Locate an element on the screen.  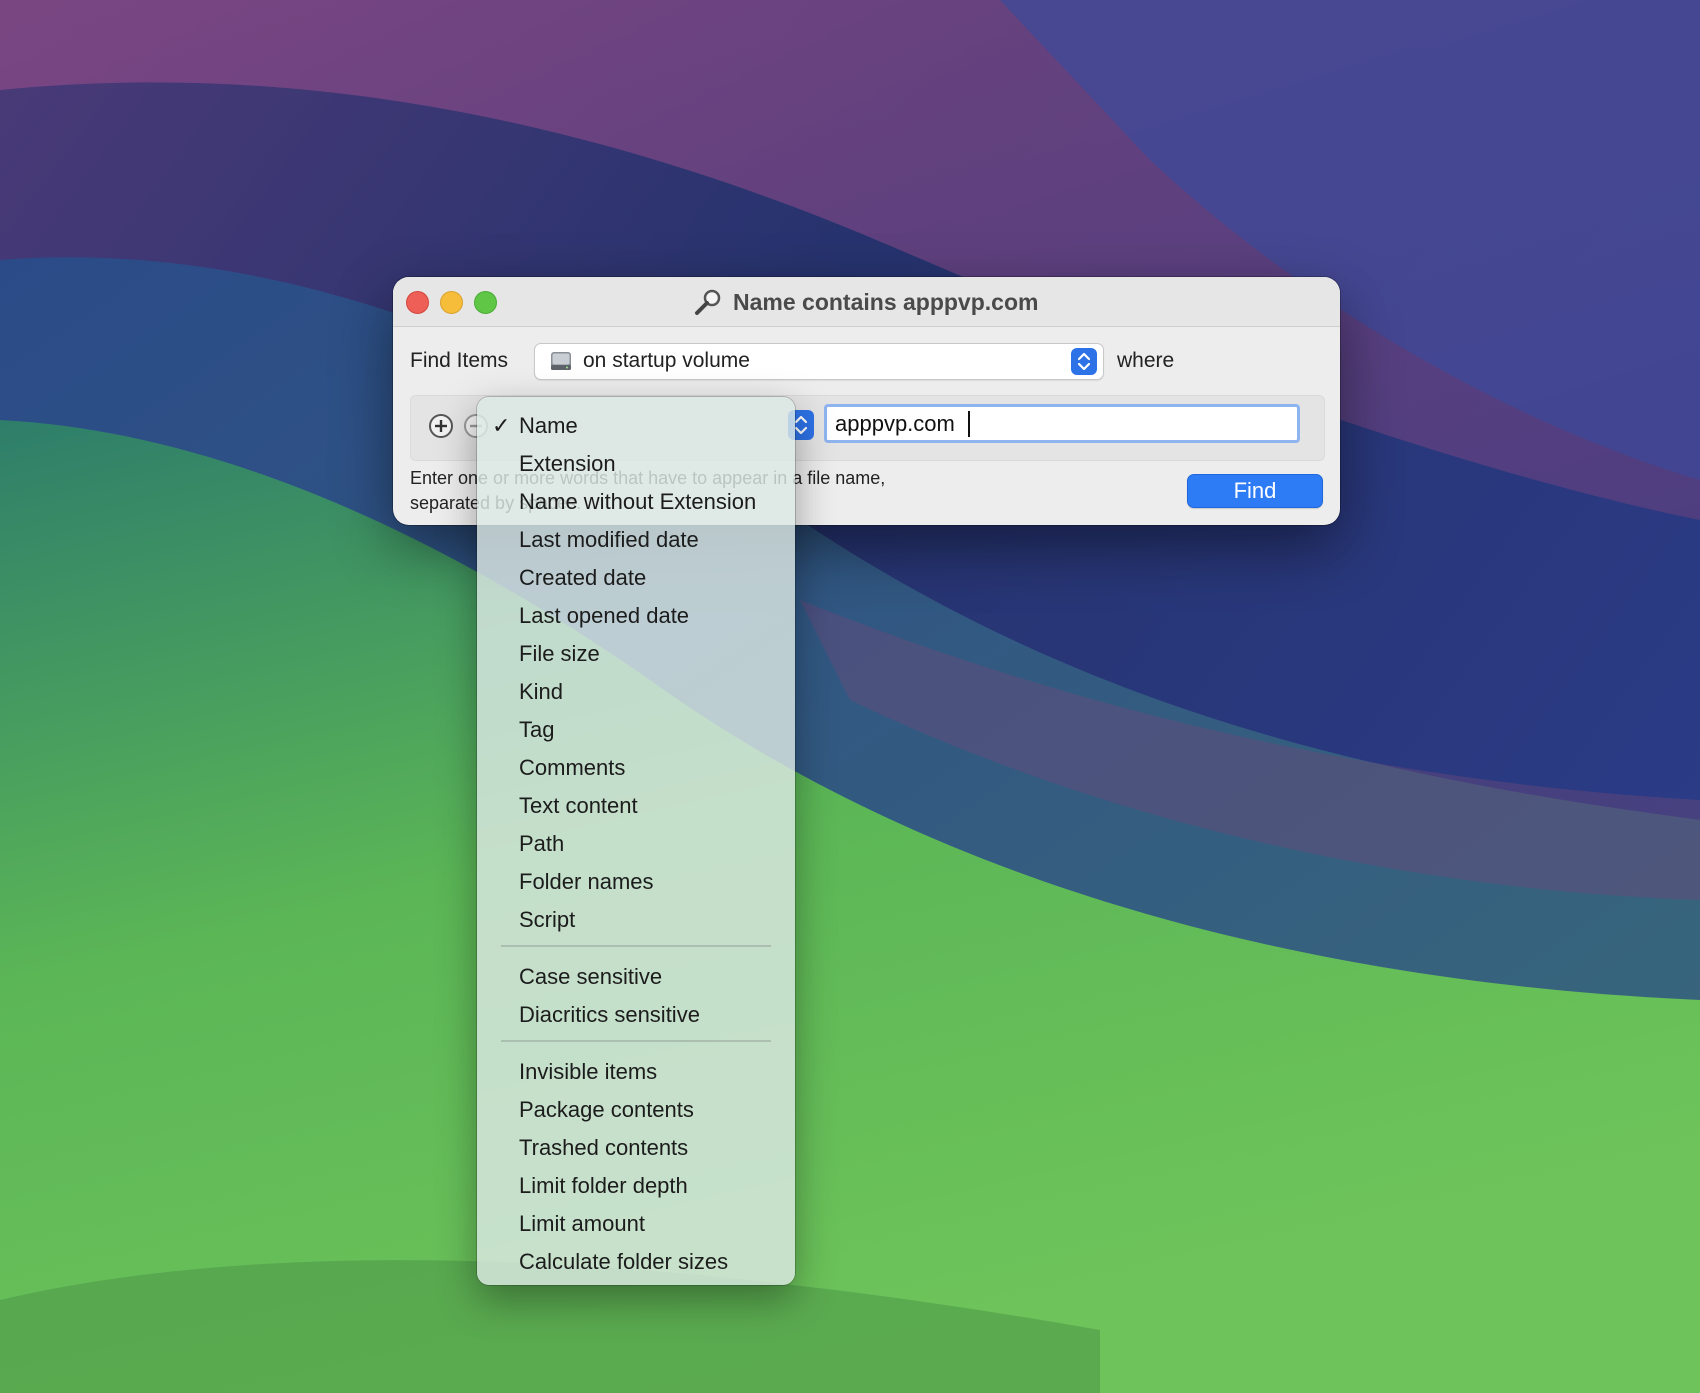
menu-item-last-modified-date: Last modified date is located at coordinates (609, 540).